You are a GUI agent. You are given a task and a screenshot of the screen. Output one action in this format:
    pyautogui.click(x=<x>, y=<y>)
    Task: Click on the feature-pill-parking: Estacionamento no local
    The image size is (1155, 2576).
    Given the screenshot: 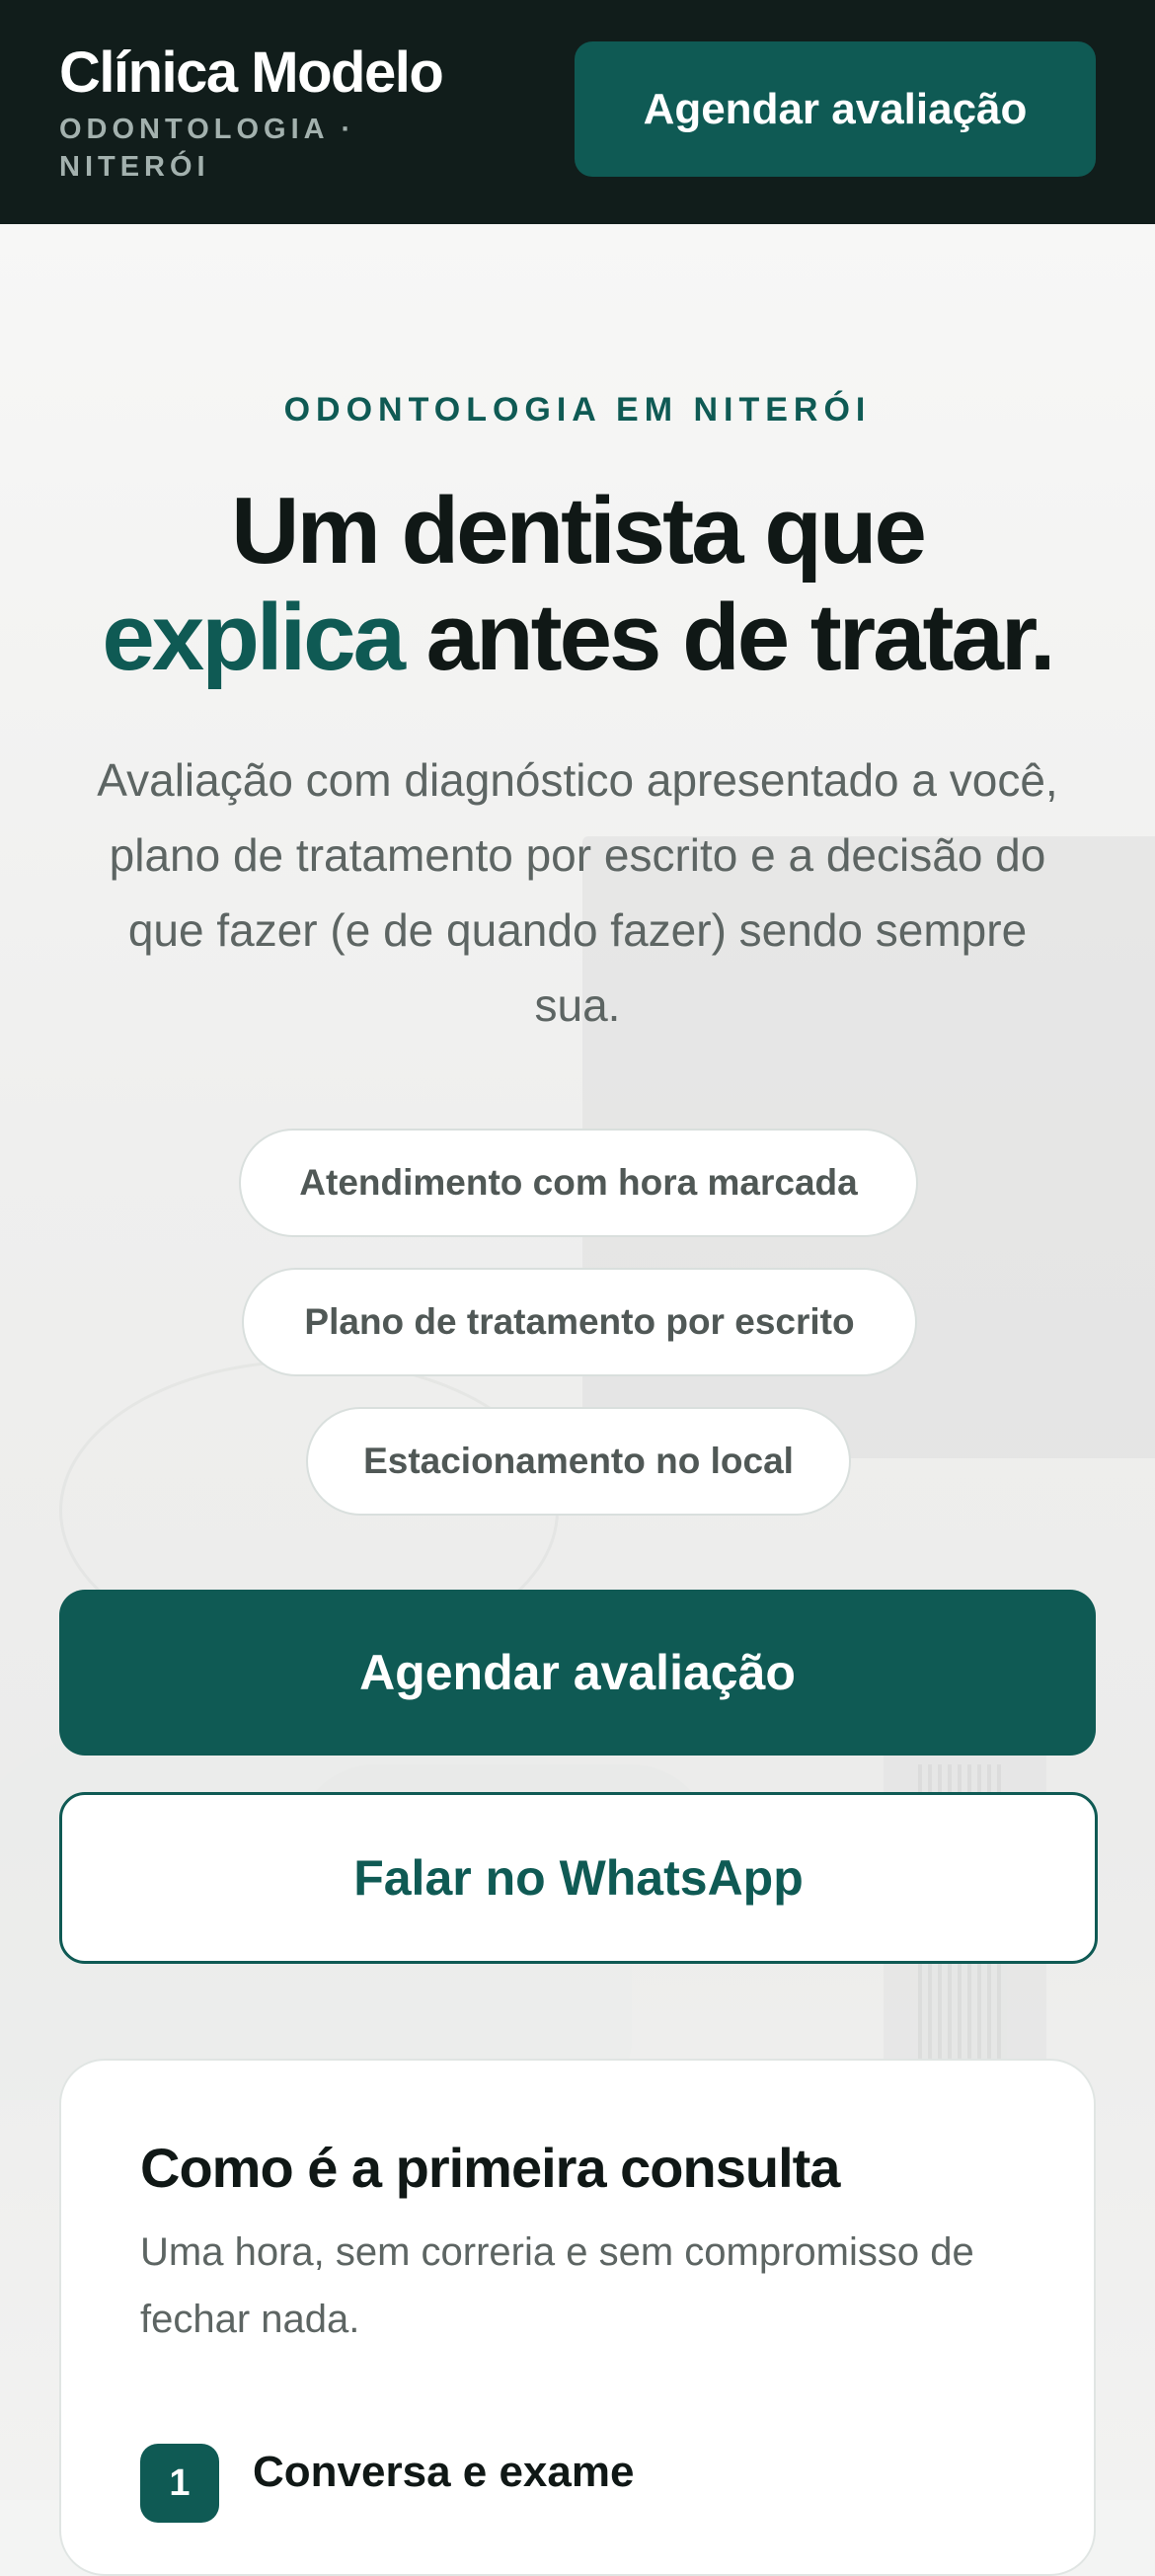 What is the action you would take?
    pyautogui.click(x=578, y=1461)
    